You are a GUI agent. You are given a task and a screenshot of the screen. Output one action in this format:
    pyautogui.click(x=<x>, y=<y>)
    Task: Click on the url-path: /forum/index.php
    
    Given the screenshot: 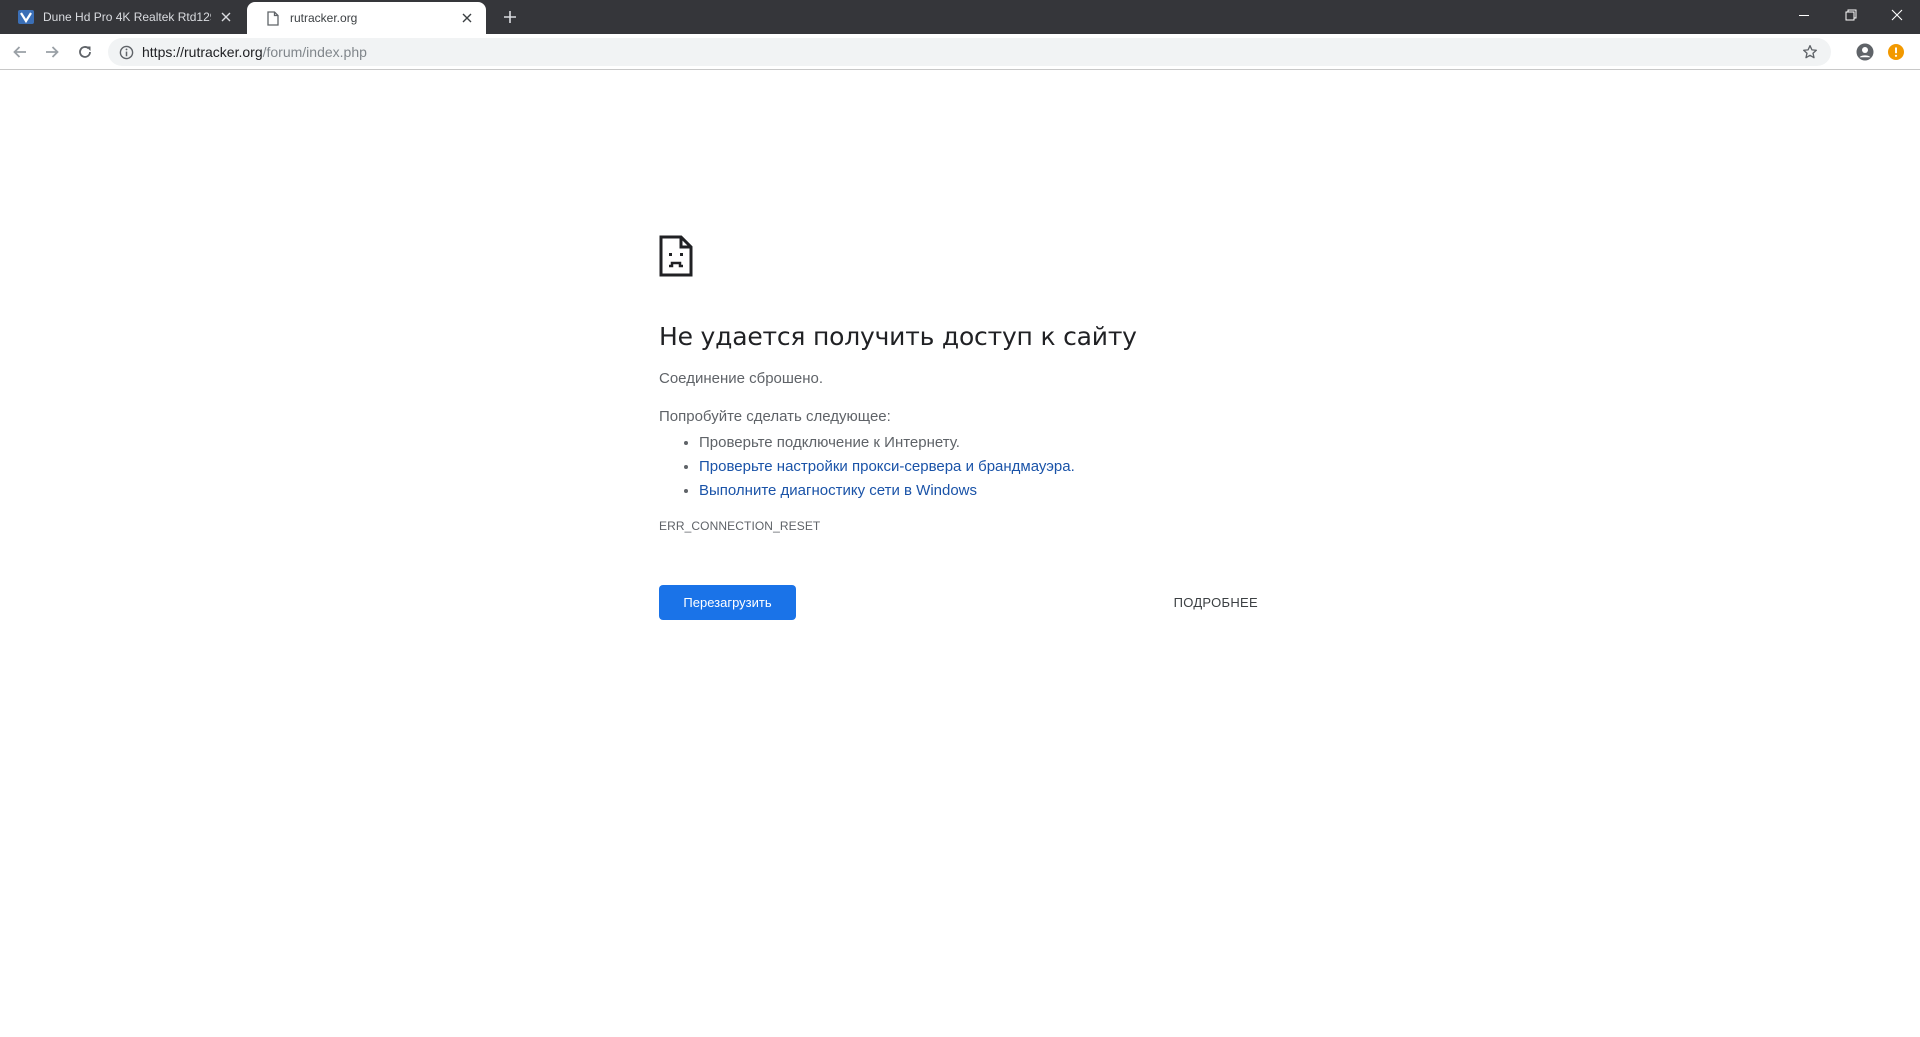 What is the action you would take?
    pyautogui.click(x=314, y=52)
    